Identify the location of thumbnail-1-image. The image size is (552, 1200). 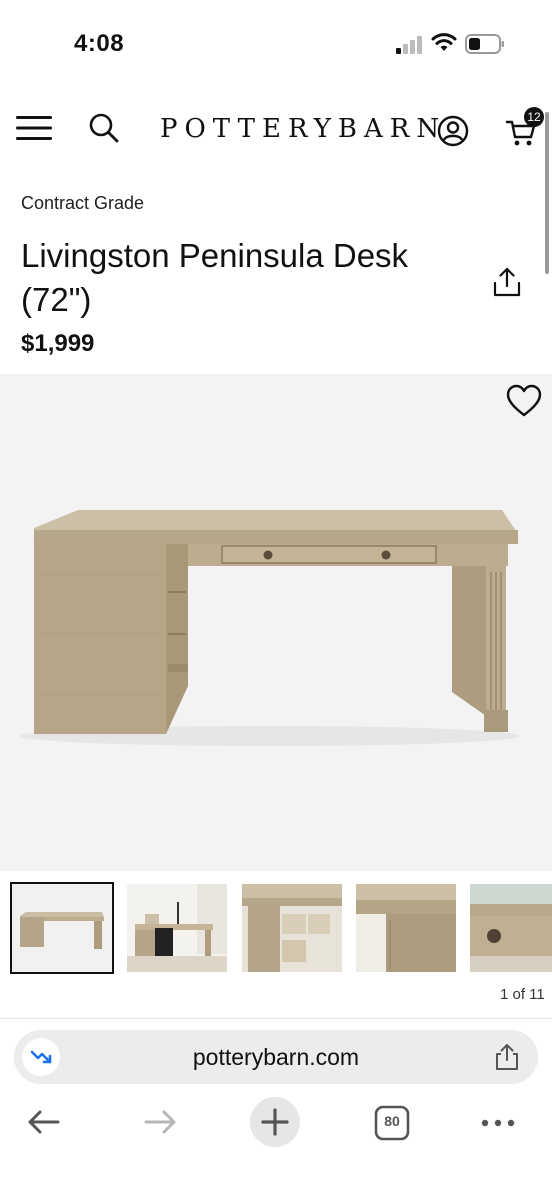
(62, 928).